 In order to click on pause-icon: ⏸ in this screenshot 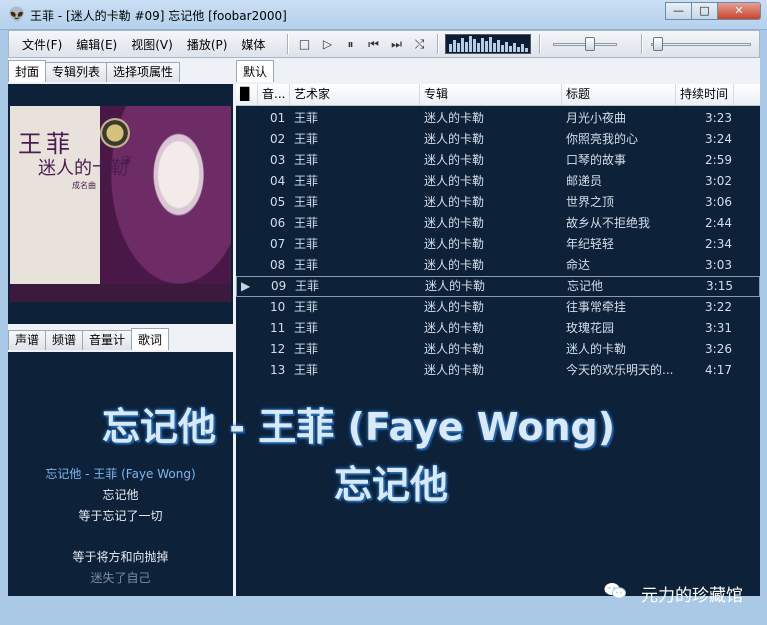, I will do `click(350, 44)`.